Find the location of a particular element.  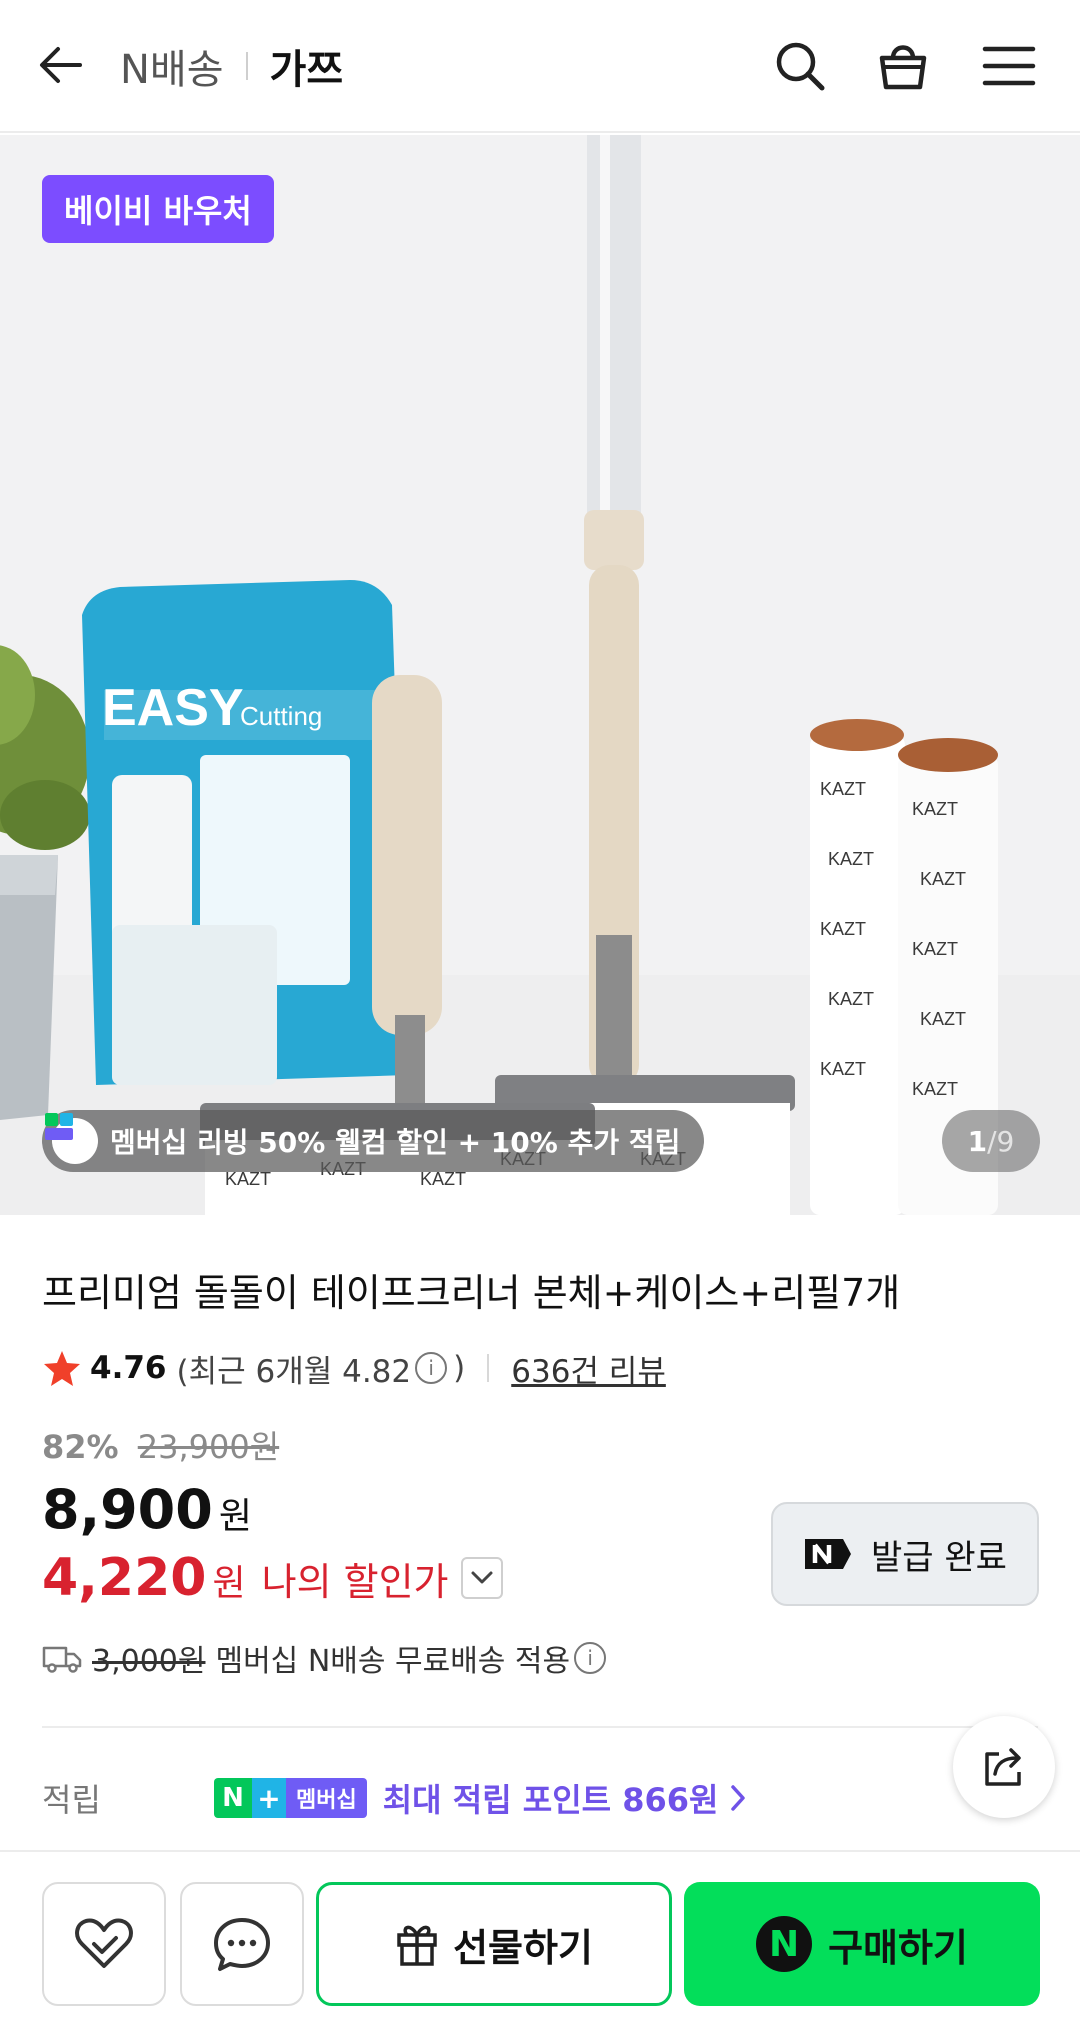

hamburger-menu-icon is located at coordinates (1009, 66).